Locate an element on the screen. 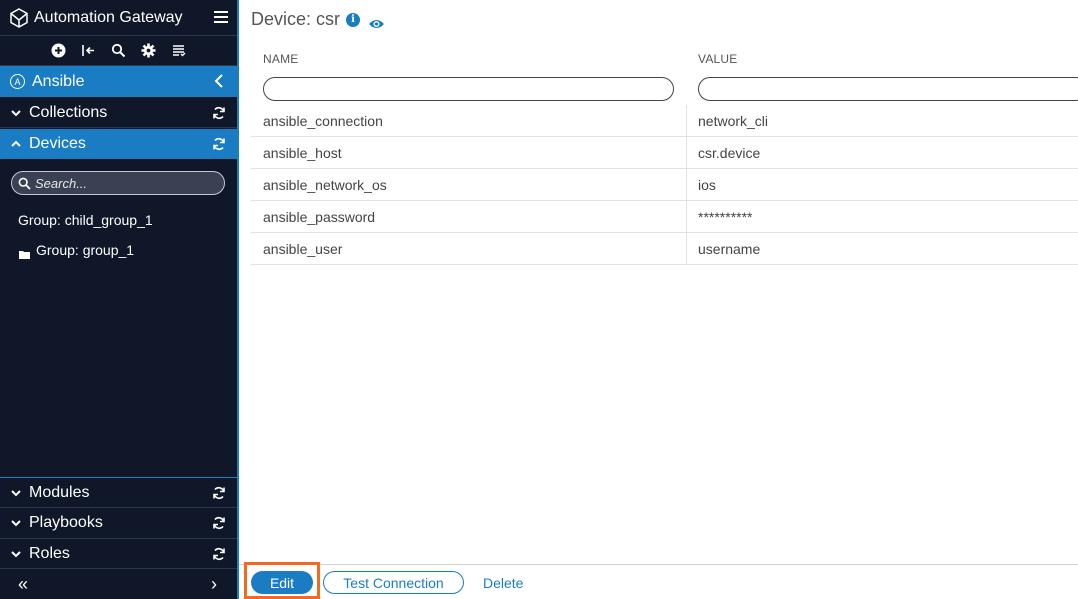 Image resolution: width=1078 pixels, height=599 pixels. row-value: csr.device is located at coordinates (729, 153).